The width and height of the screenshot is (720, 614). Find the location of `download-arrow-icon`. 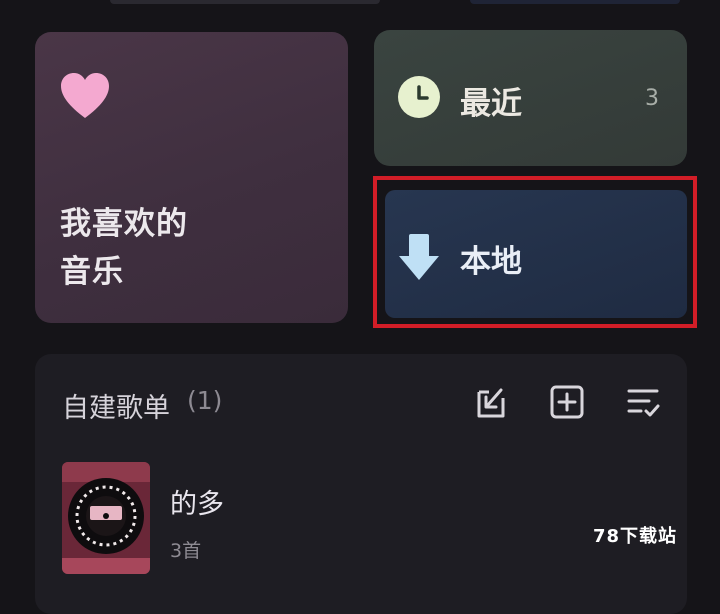

download-arrow-icon is located at coordinates (419, 257).